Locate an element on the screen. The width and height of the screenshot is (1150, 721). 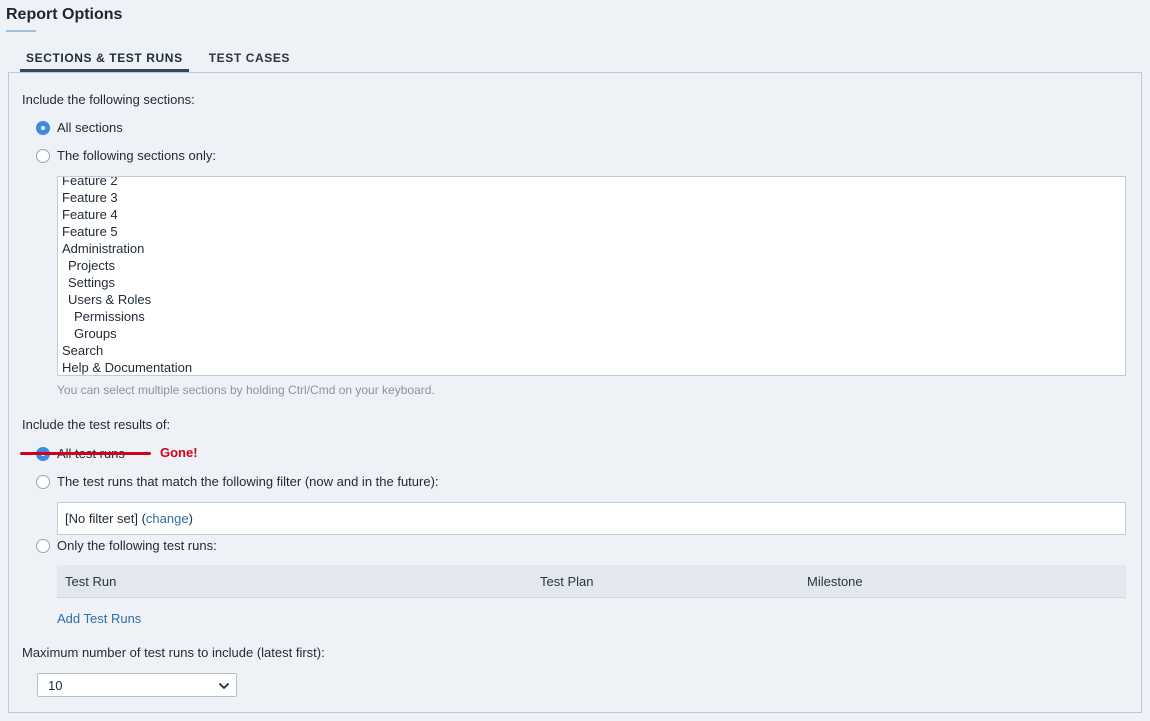
radio-only-following-runs: Only the following test runs: is located at coordinates (126, 545).